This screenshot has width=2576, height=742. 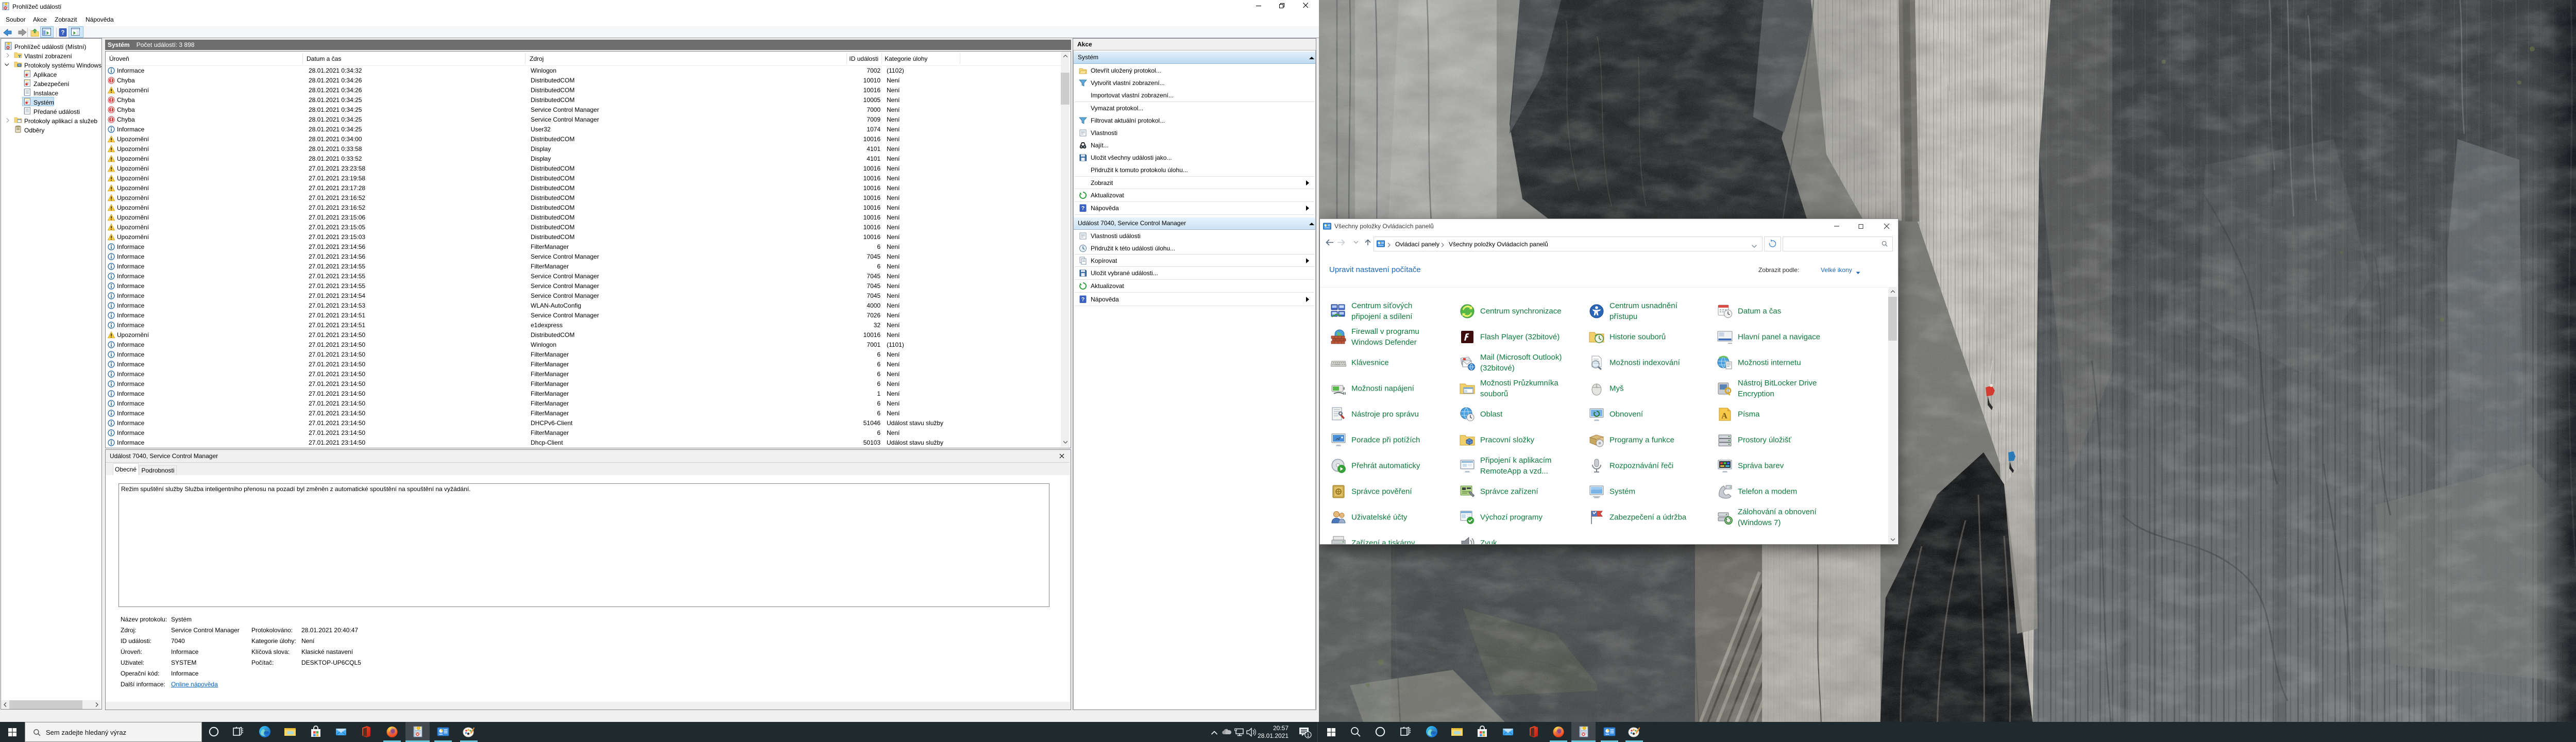 What do you see at coordinates (1724, 416) in the screenshot?
I see `svg-text: A` at bounding box center [1724, 416].